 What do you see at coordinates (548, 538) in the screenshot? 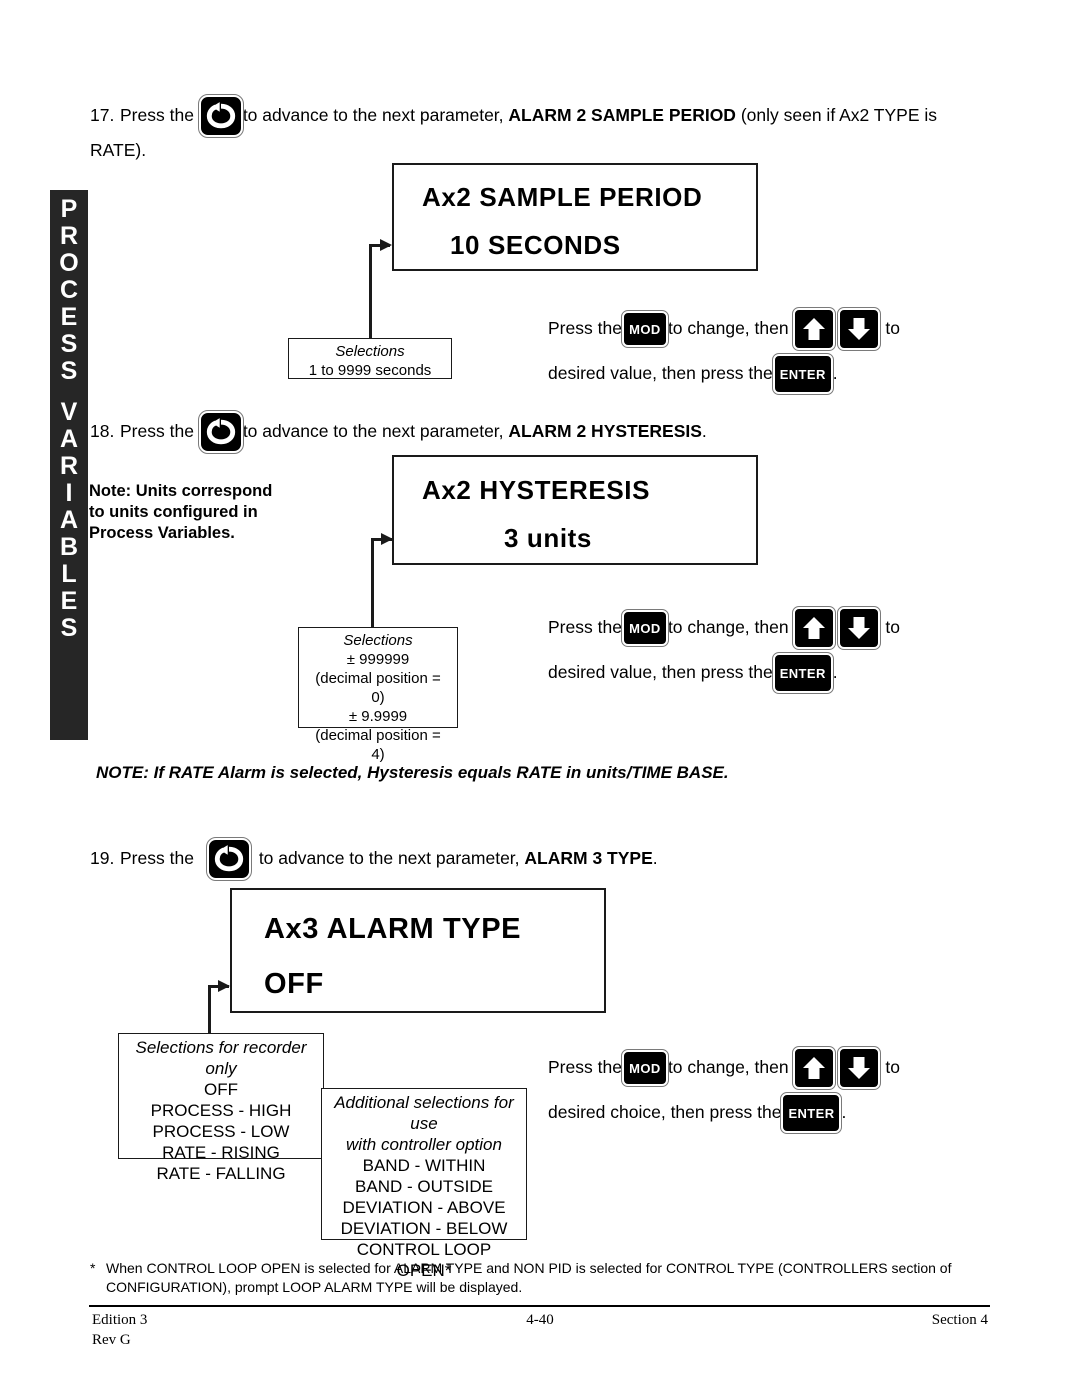
I see `display-value: 3 units` at bounding box center [548, 538].